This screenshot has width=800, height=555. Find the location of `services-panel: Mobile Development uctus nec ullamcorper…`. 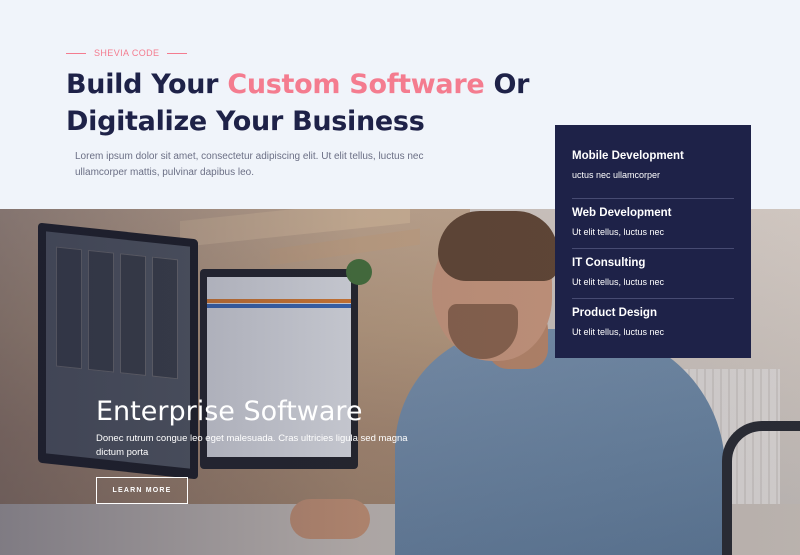

services-panel: Mobile Development uctus nec ullamcorper… is located at coordinates (653, 241).